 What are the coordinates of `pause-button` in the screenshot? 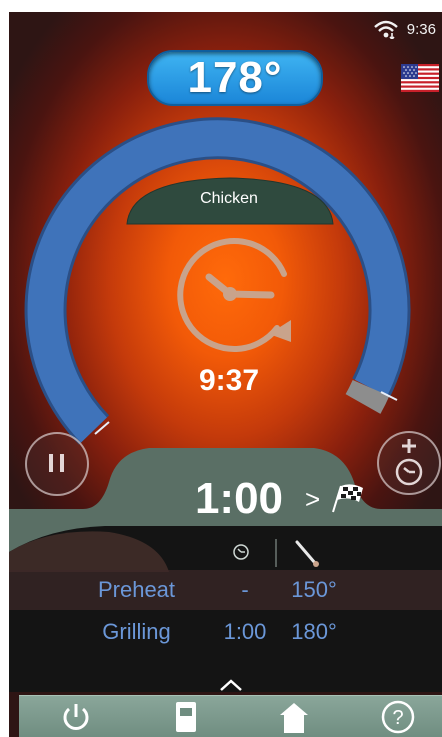 It's located at (57, 464).